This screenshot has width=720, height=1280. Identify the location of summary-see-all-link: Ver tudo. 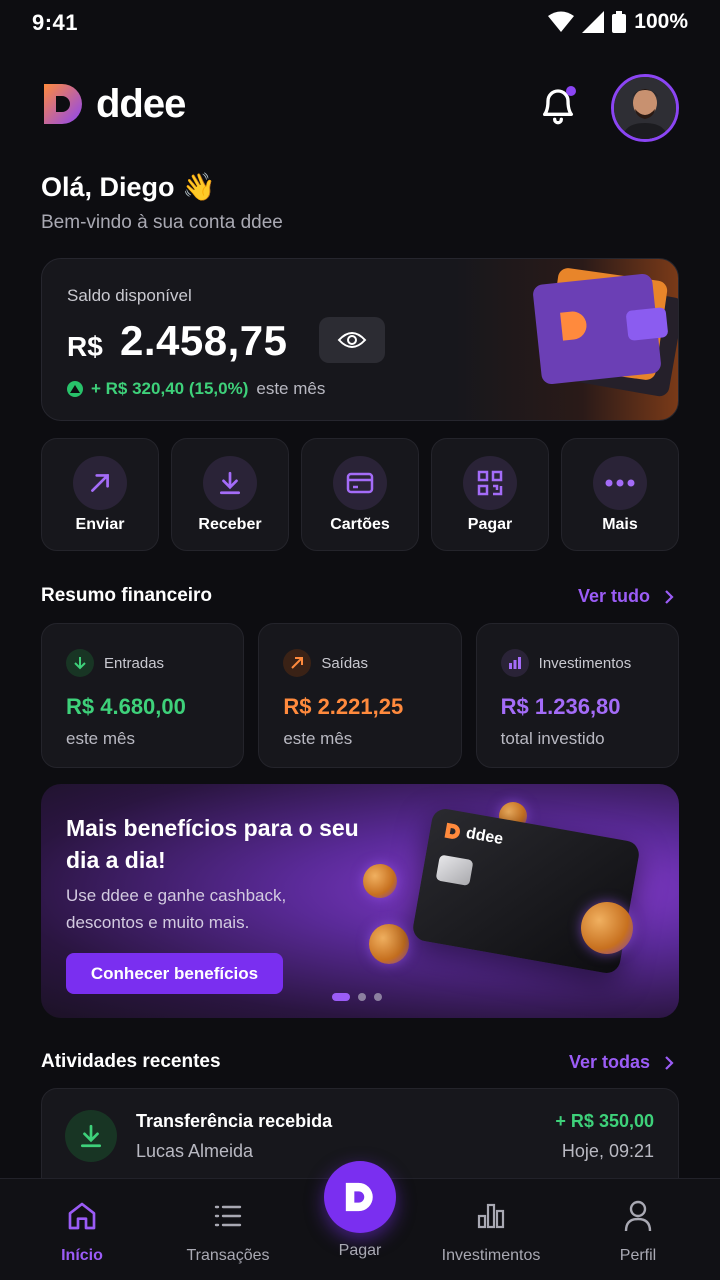
(626, 596).